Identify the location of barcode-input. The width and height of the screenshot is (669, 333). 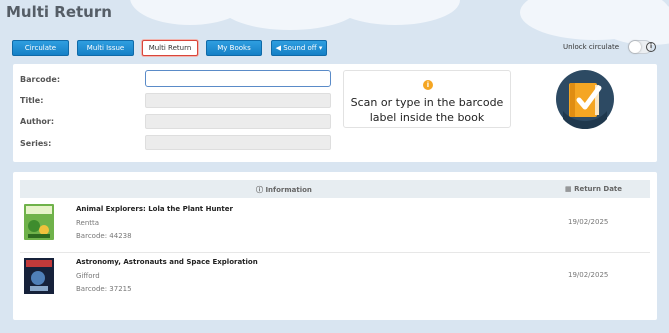
(238, 78).